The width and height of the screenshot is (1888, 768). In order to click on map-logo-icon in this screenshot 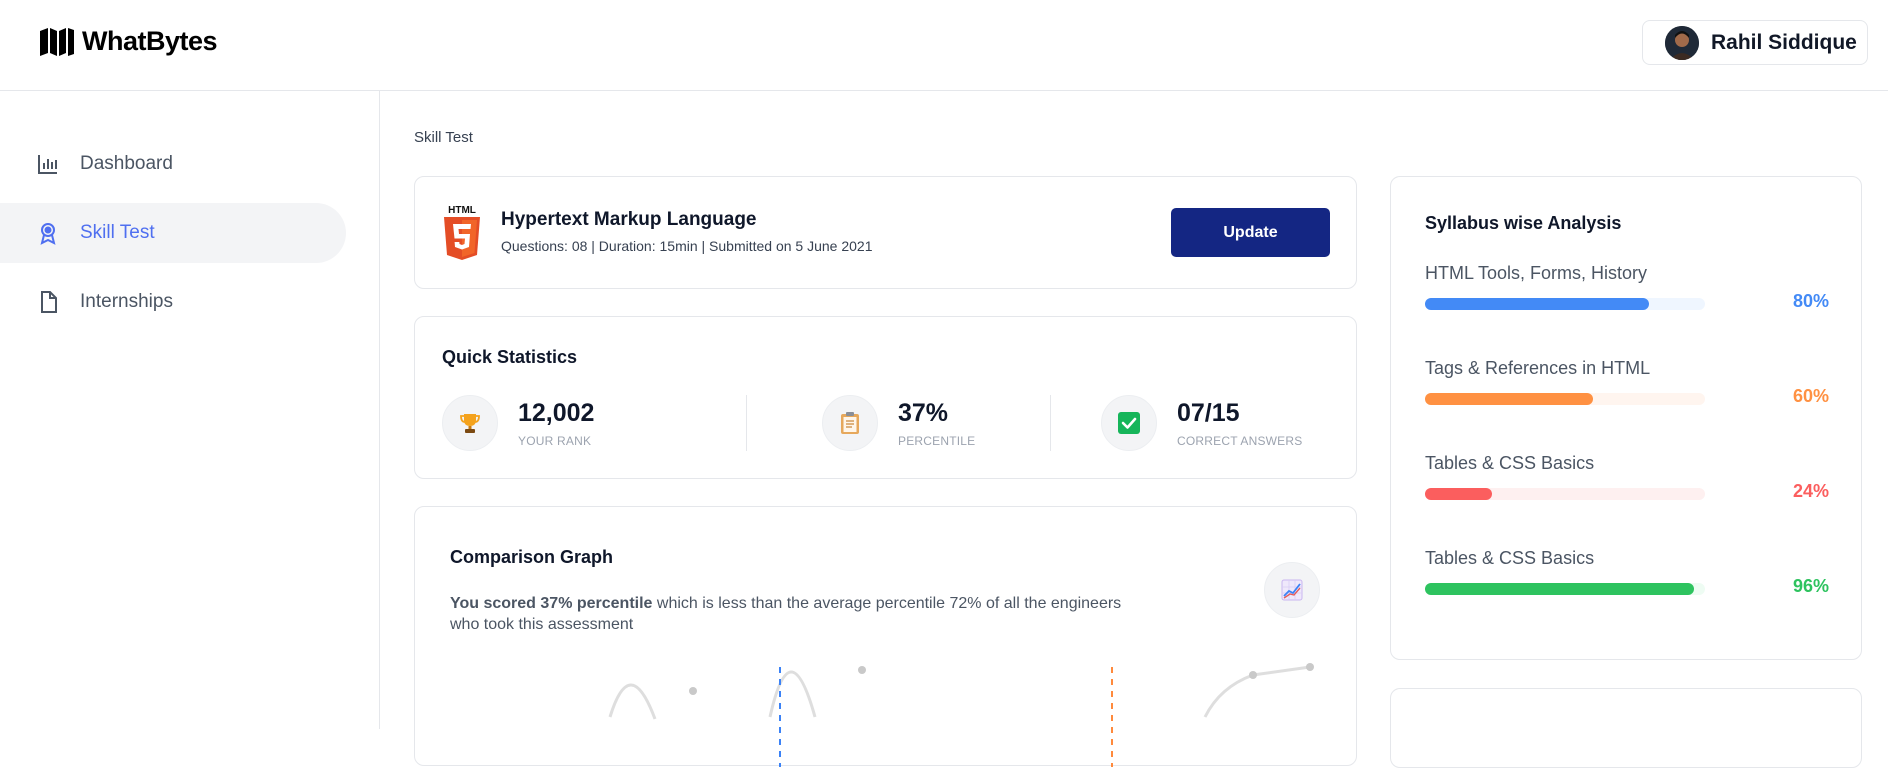, I will do `click(57, 41)`.